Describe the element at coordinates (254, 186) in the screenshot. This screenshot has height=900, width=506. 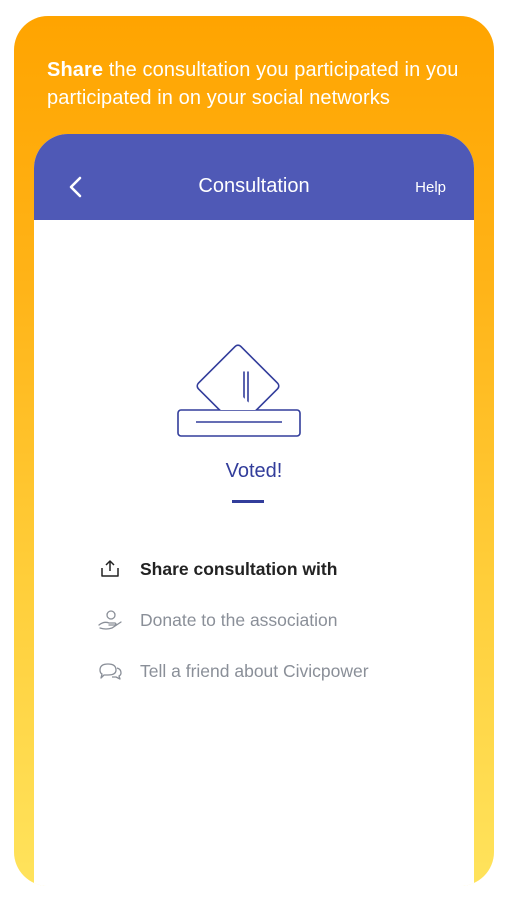
I see `page-title: Consultation` at that location.